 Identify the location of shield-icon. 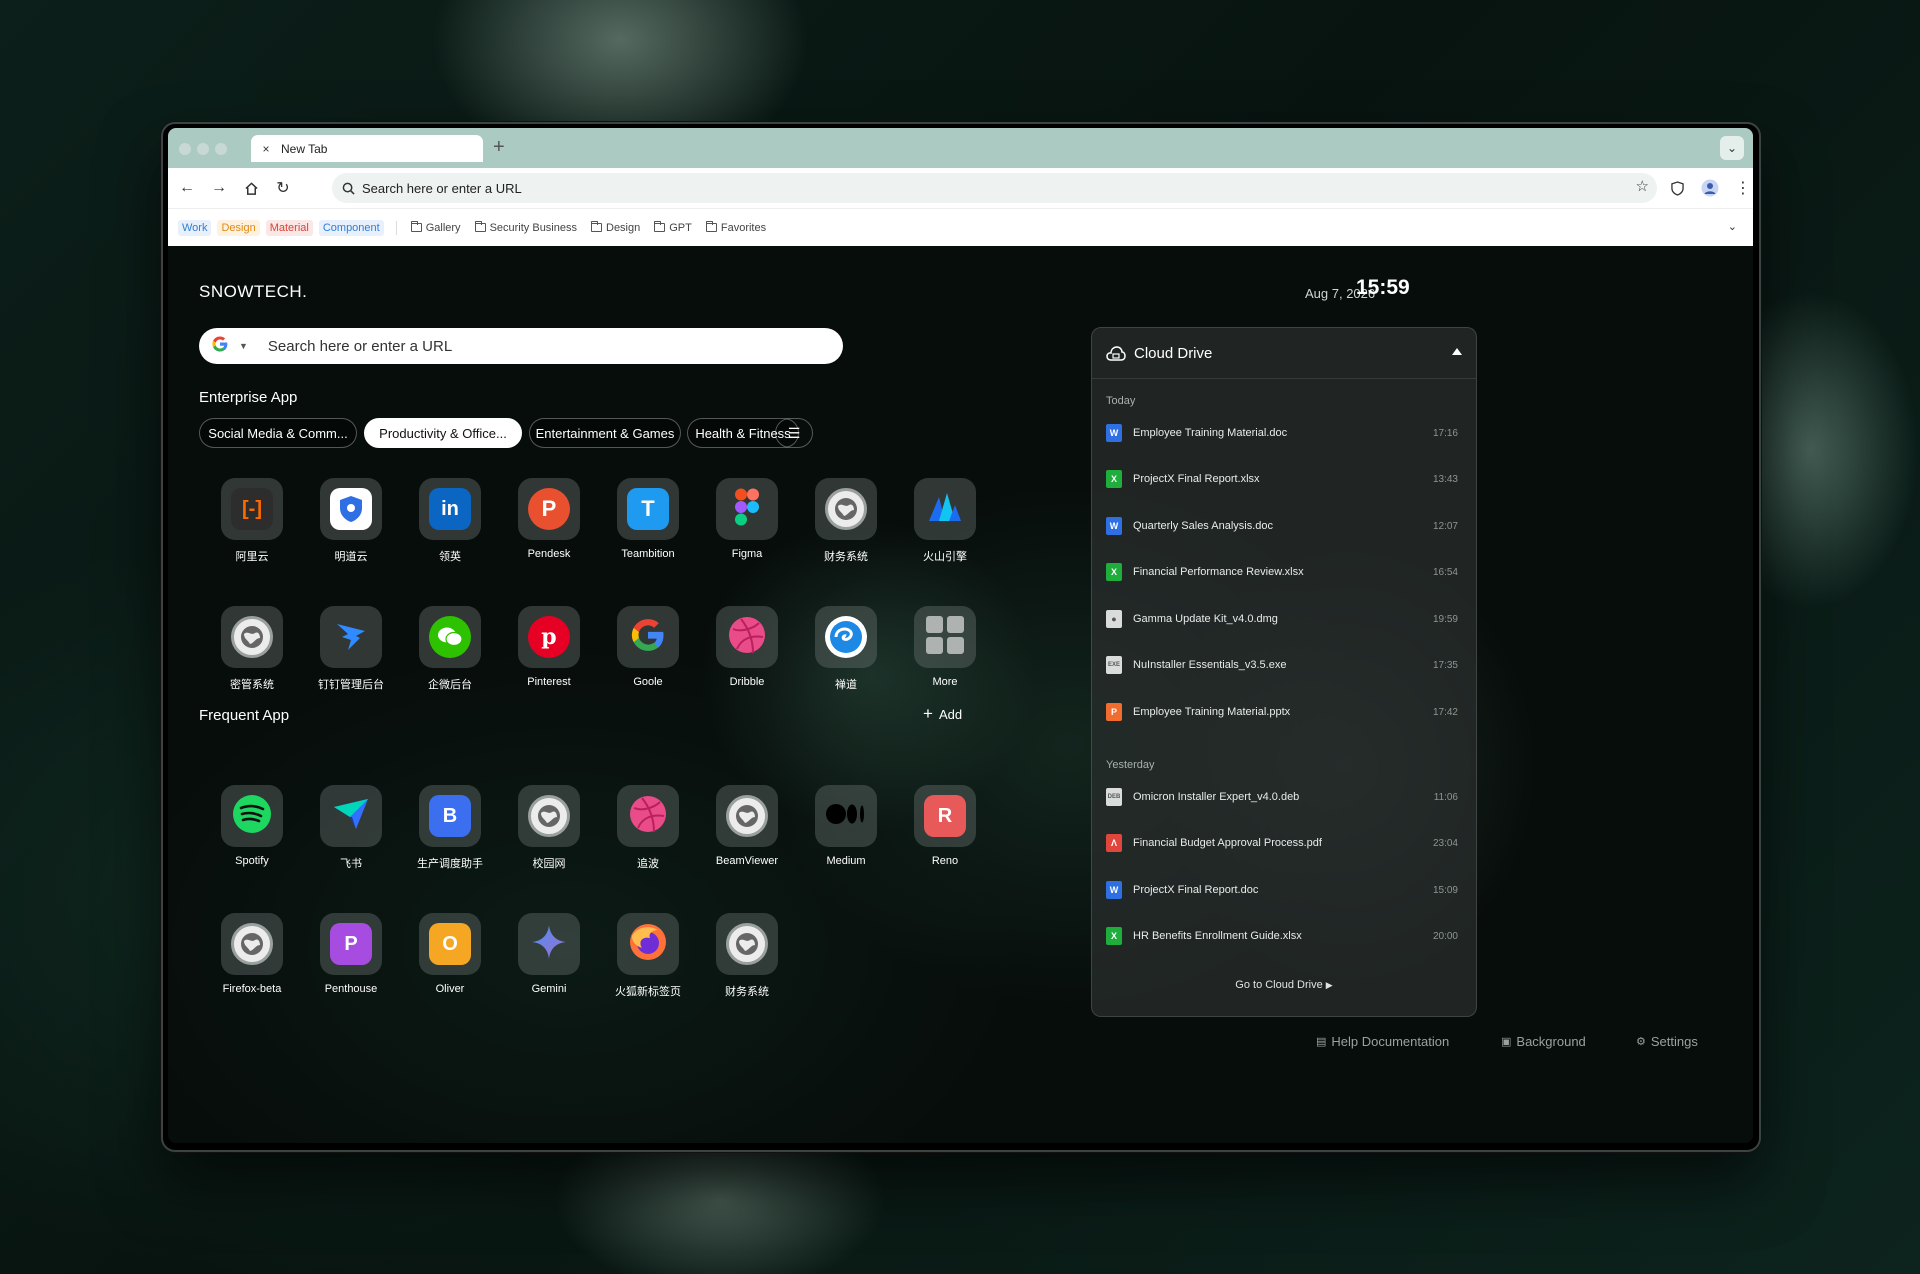
(1677, 188).